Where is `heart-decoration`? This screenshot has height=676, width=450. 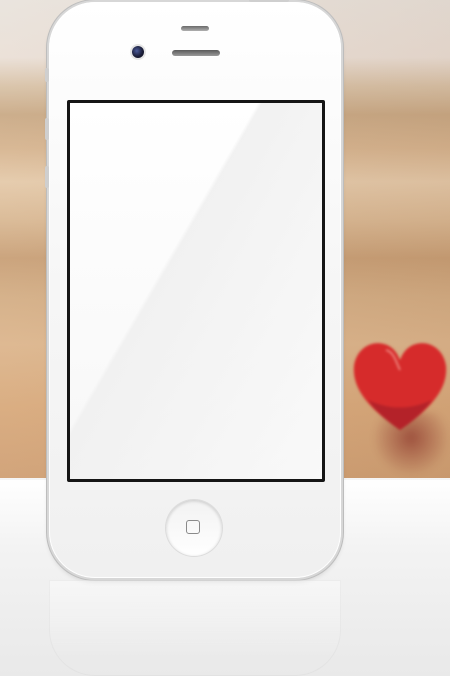
heart-decoration is located at coordinates (400, 386).